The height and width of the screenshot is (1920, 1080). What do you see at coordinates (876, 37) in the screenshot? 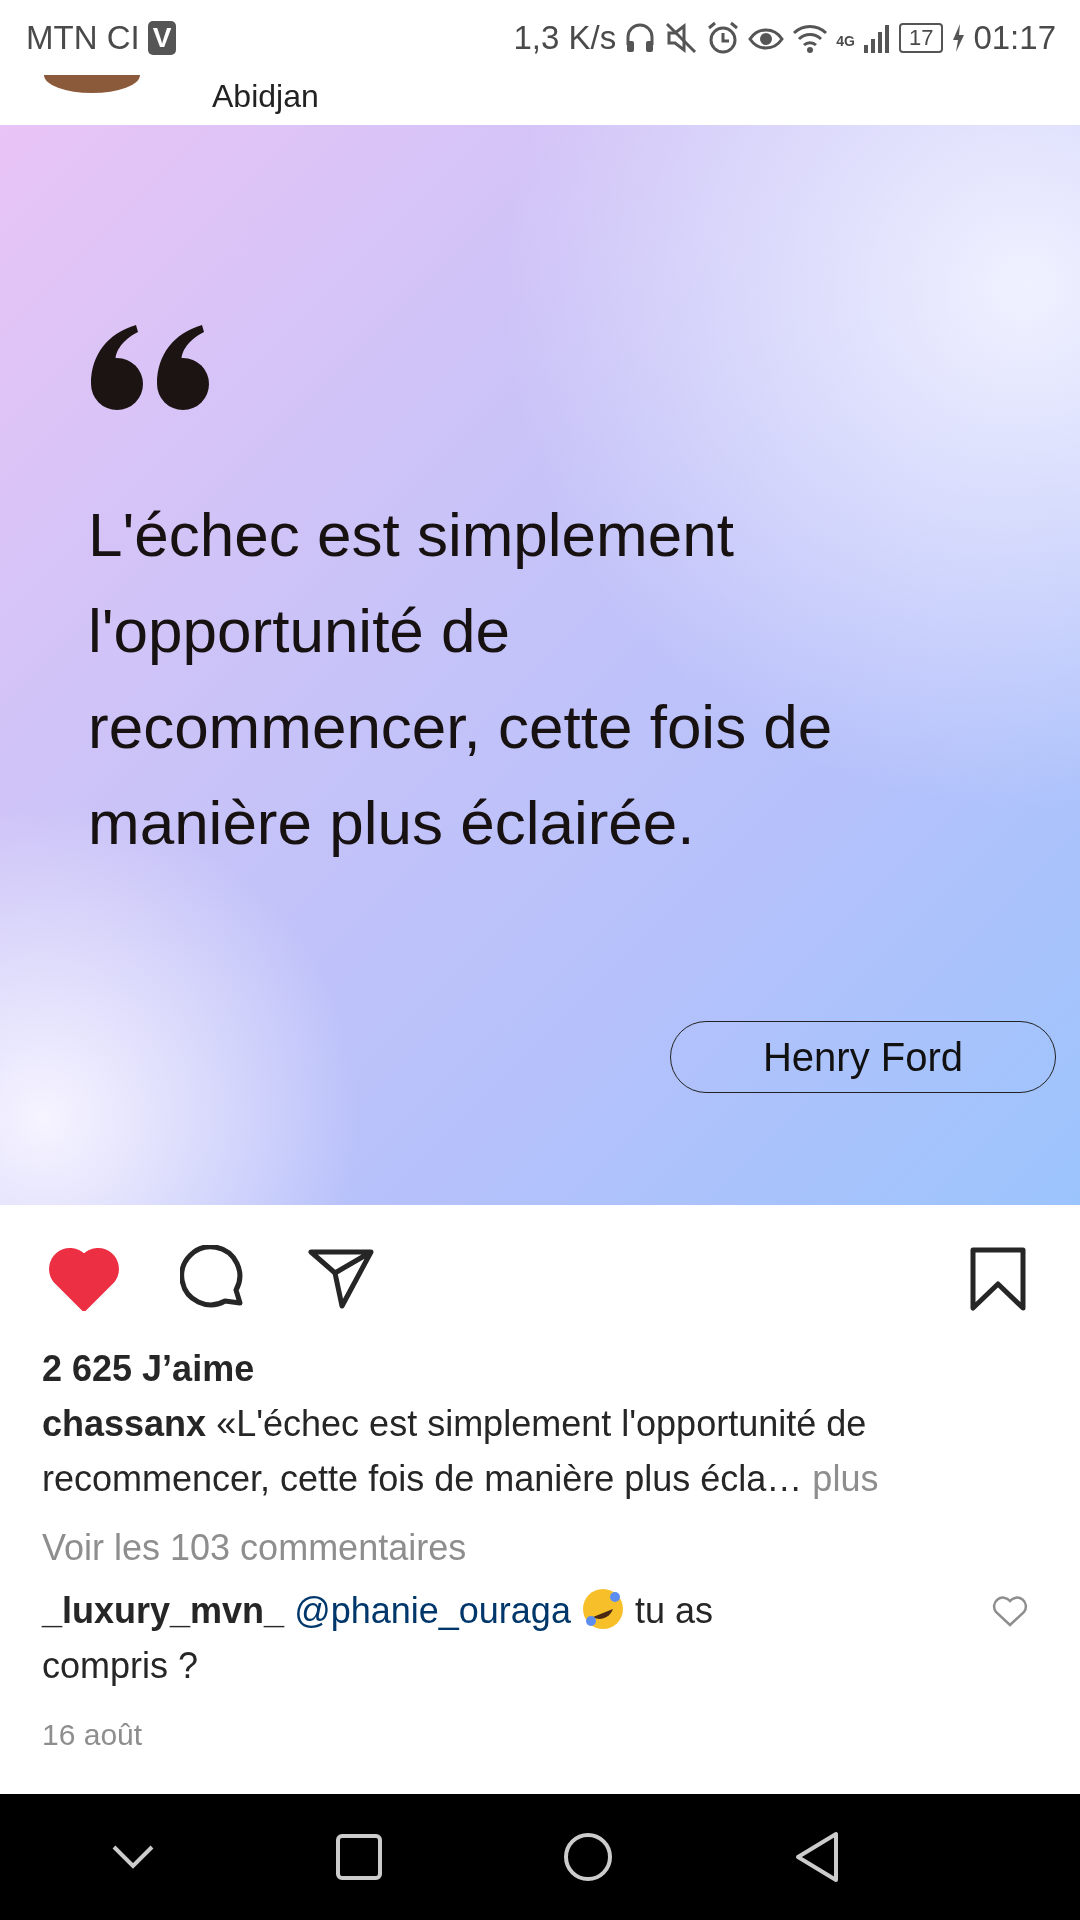
I see `signal-icon` at bounding box center [876, 37].